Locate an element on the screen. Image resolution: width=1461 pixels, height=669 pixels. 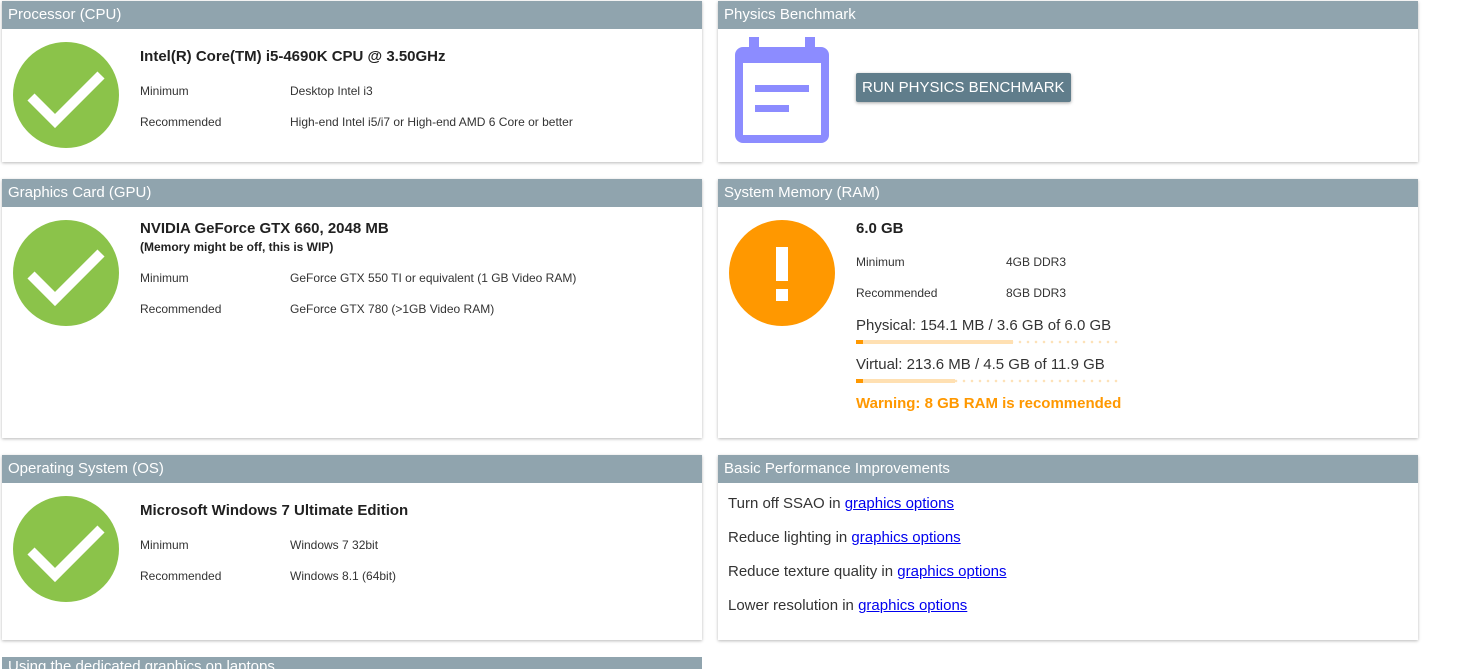
tip-ssao-text: Turn off SSAO in is located at coordinates (786, 503).